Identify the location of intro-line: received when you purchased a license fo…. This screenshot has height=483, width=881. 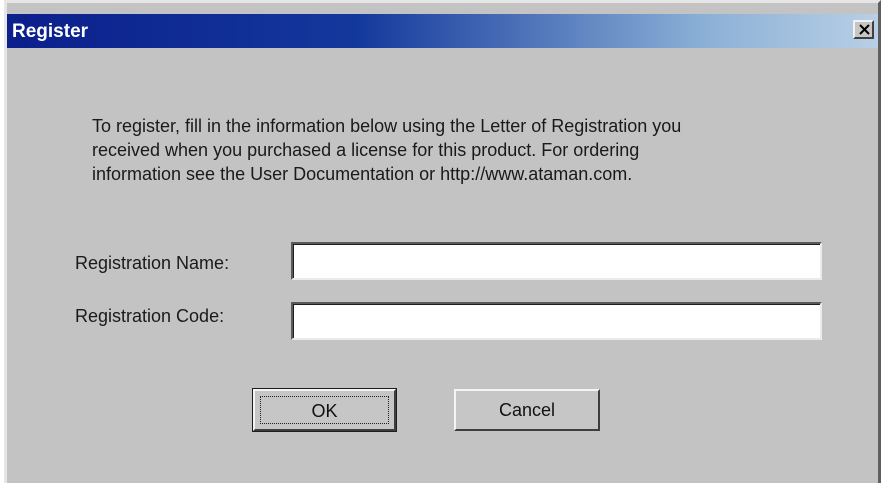
(366, 150).